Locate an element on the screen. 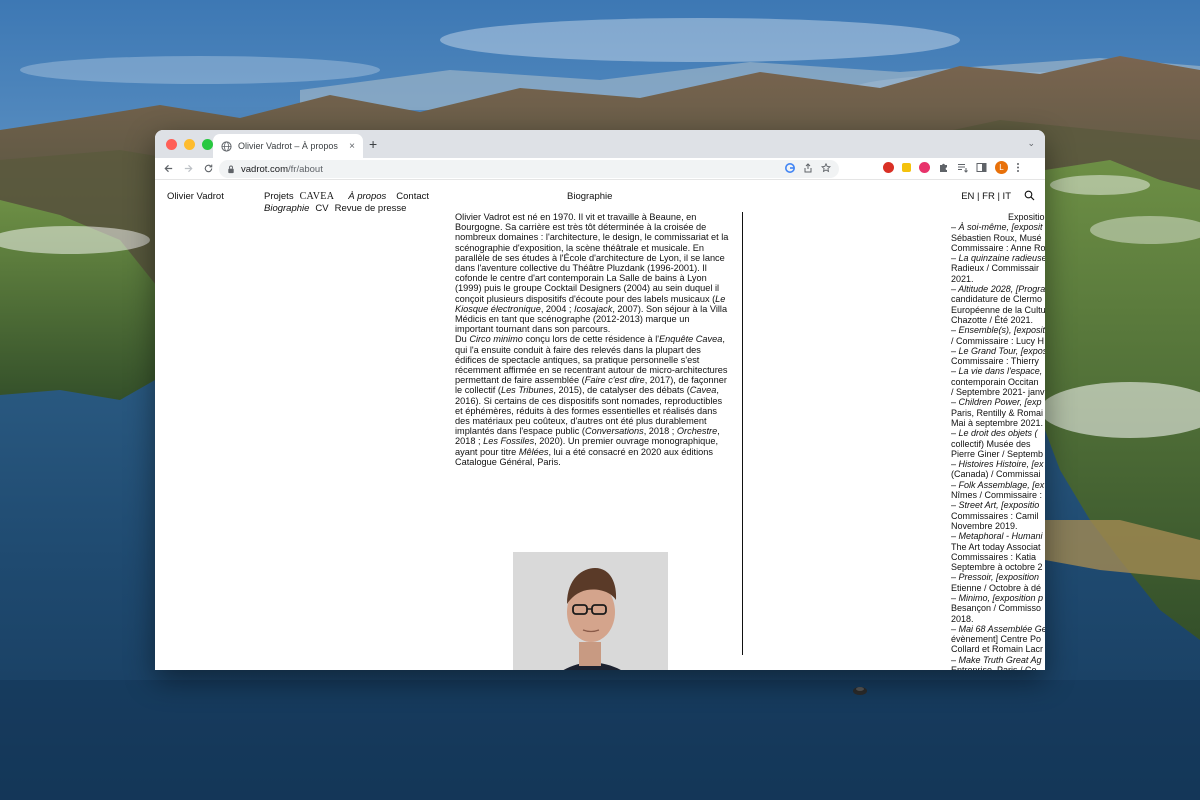  exhibition-line: Européenne de la Cultu is located at coordinates (998, 309).